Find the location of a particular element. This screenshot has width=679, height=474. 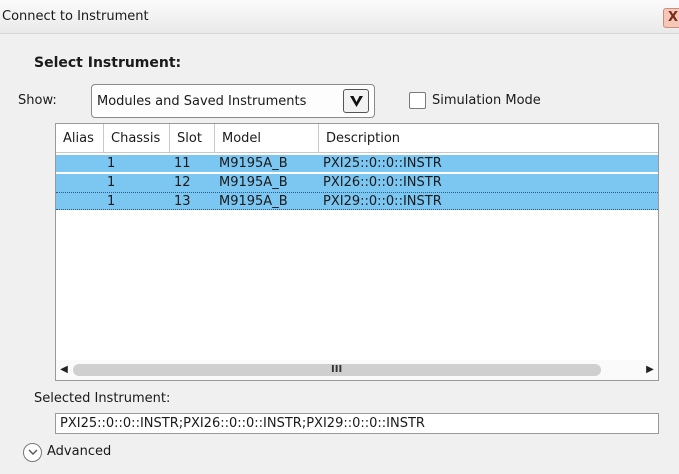

description-cell: PXI26::0::0::INSTR is located at coordinates (382, 182).